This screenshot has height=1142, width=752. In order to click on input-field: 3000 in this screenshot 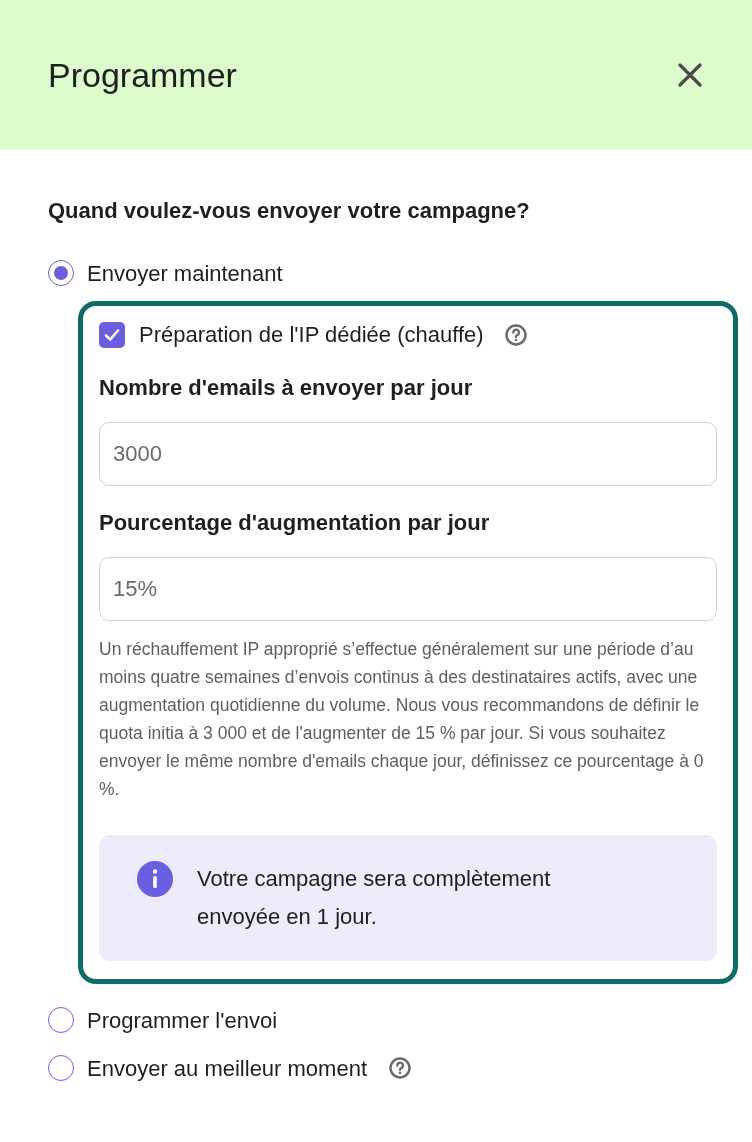, I will do `click(408, 454)`.